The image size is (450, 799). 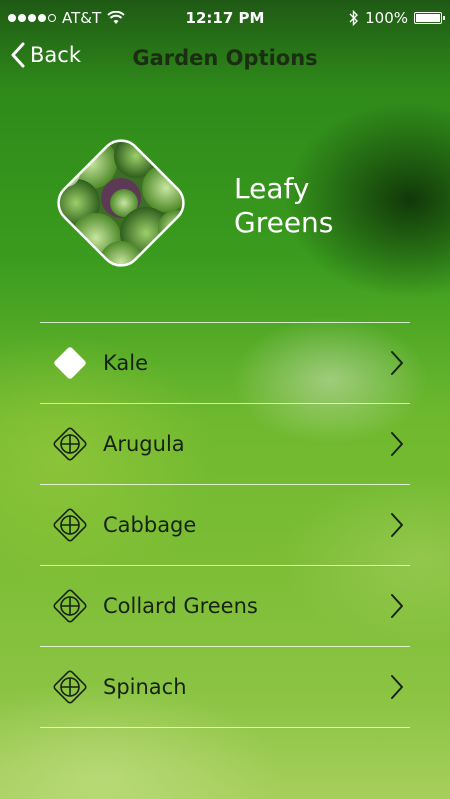 I want to click on list-item-label: Kale, so click(x=126, y=363).